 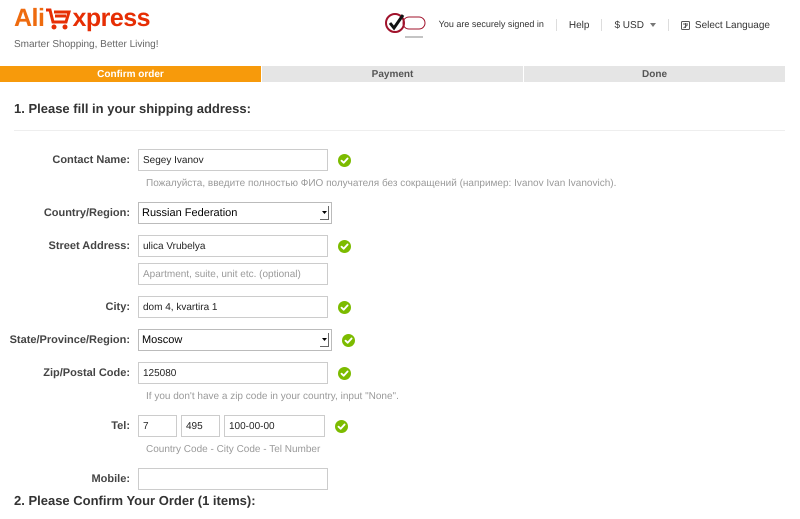 I want to click on field-label: Mobile:, so click(x=110, y=479).